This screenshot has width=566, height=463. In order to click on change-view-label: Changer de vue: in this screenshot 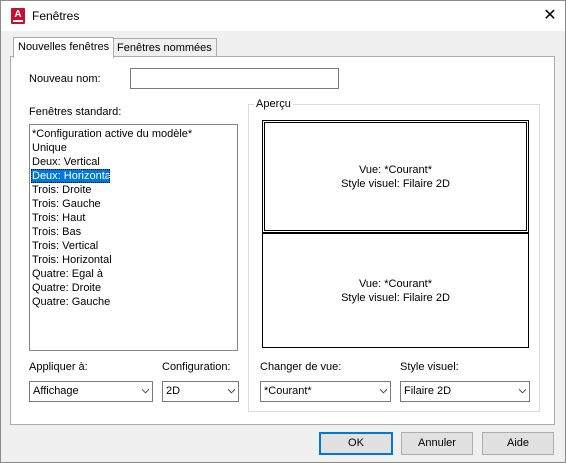, I will do `click(301, 367)`.